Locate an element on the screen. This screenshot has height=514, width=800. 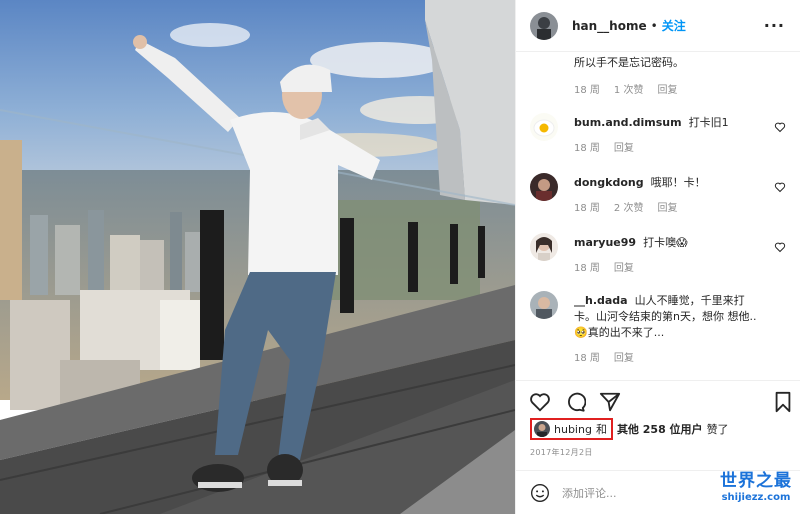
commenter-username: dongkdong is located at coordinates (609, 182).